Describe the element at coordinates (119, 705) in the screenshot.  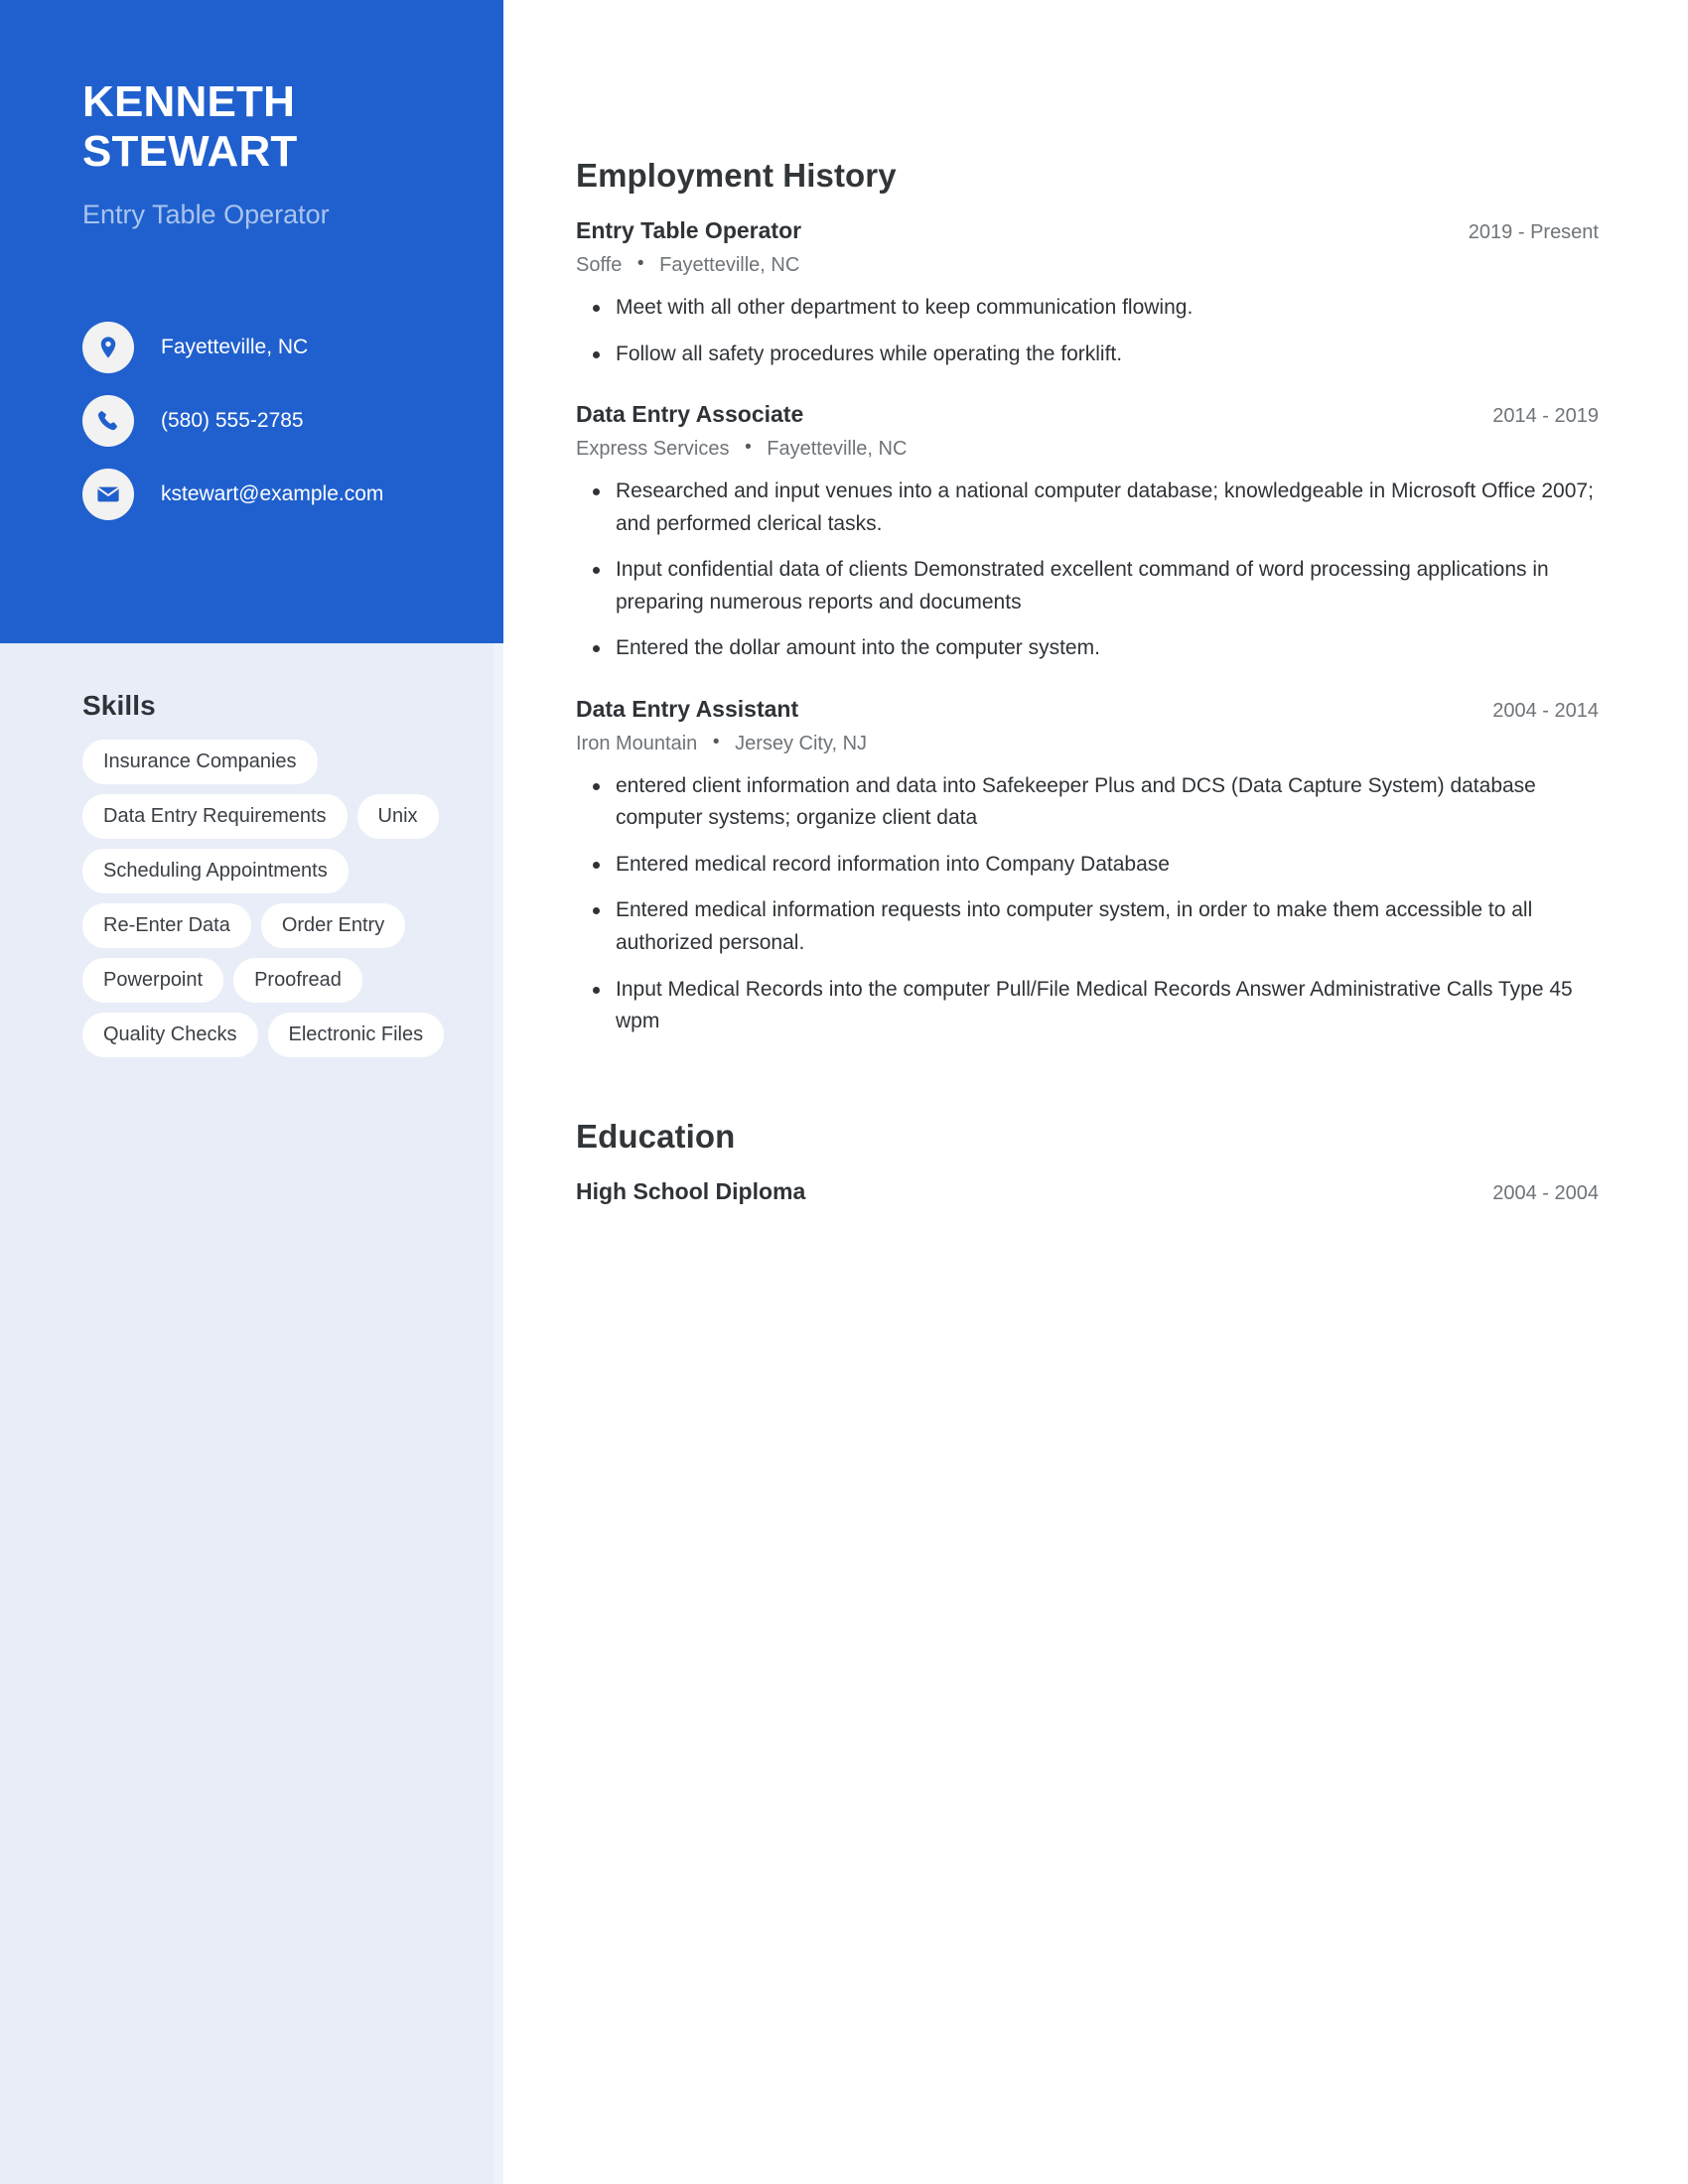
I see `skills-heading: Skills` at that location.